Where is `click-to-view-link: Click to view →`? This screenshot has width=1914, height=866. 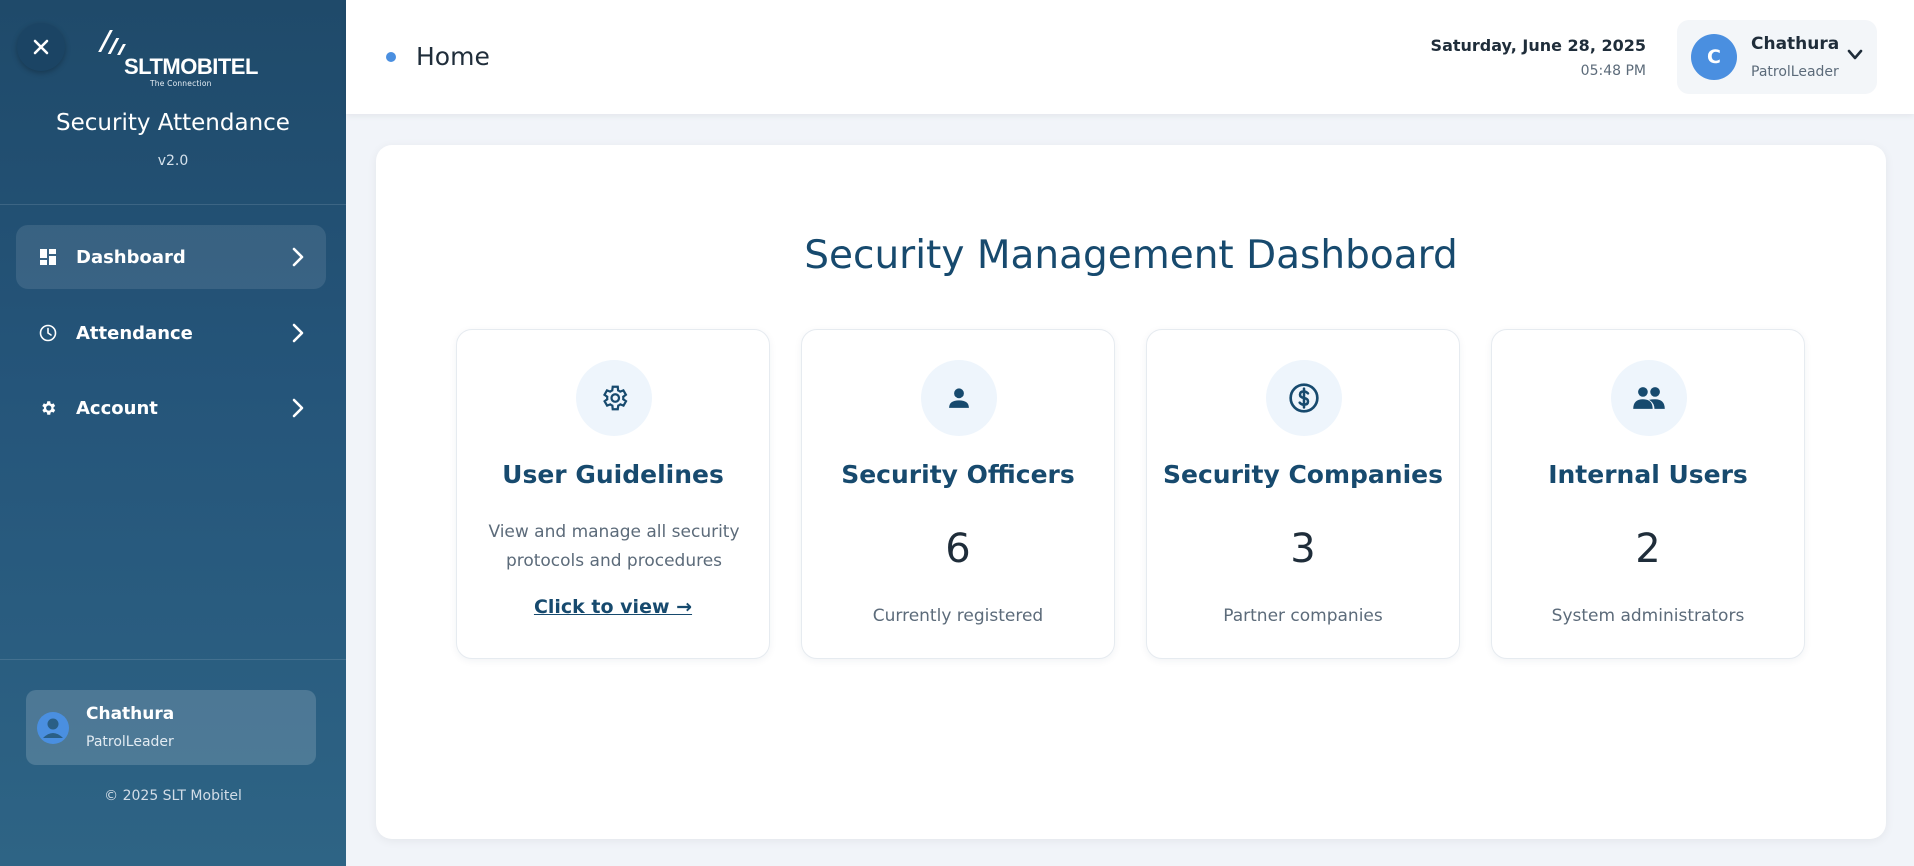 click-to-view-link: Click to view → is located at coordinates (613, 607).